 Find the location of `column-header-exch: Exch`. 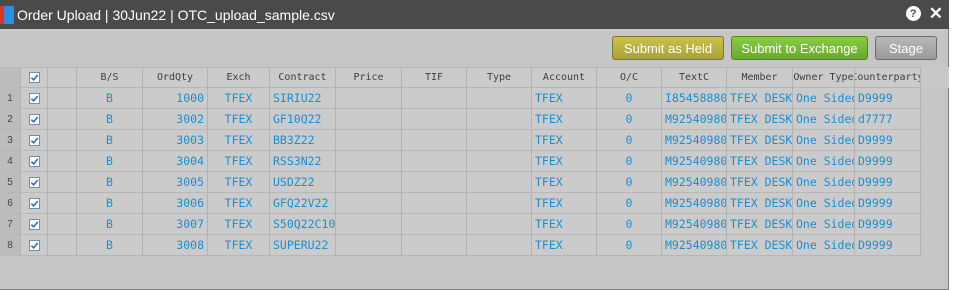

column-header-exch: Exch is located at coordinates (239, 77).